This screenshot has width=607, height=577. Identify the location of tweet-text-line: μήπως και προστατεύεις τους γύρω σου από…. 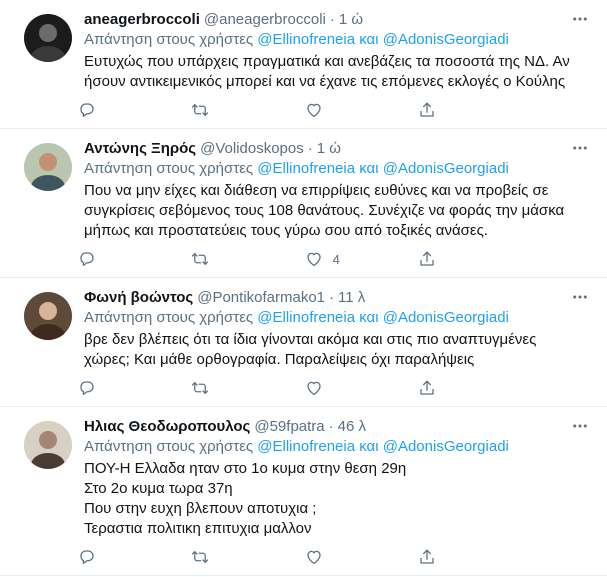
(286, 230).